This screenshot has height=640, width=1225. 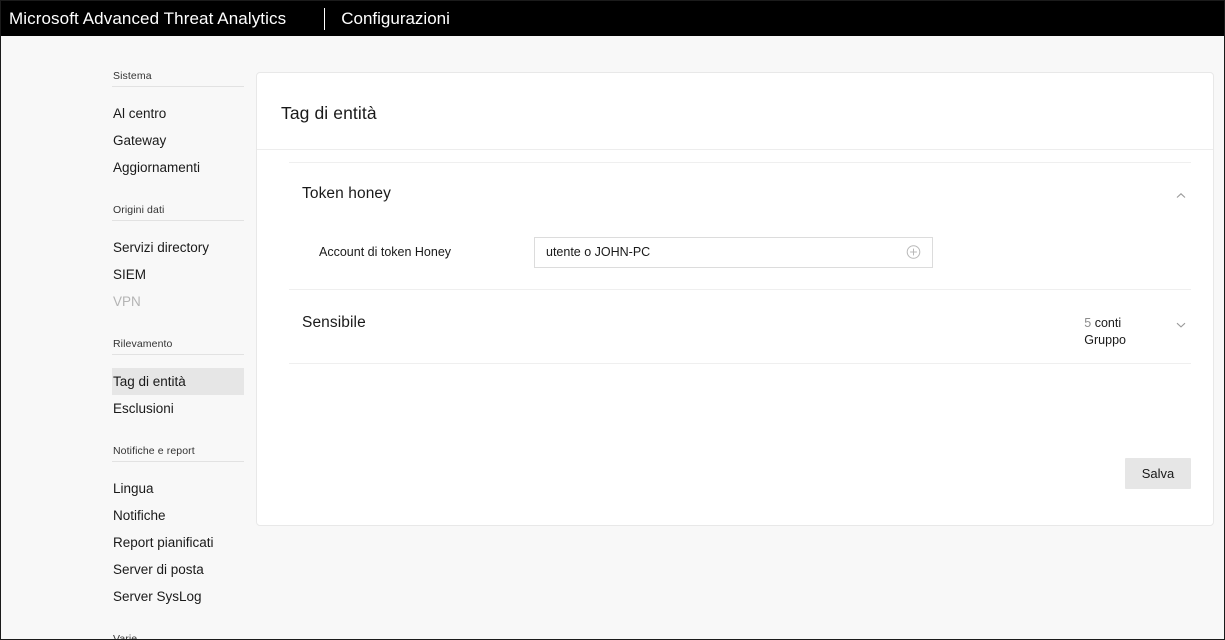 I want to click on sensitive-count-block: 5 conti Gruppo, so click(x=1105, y=331).